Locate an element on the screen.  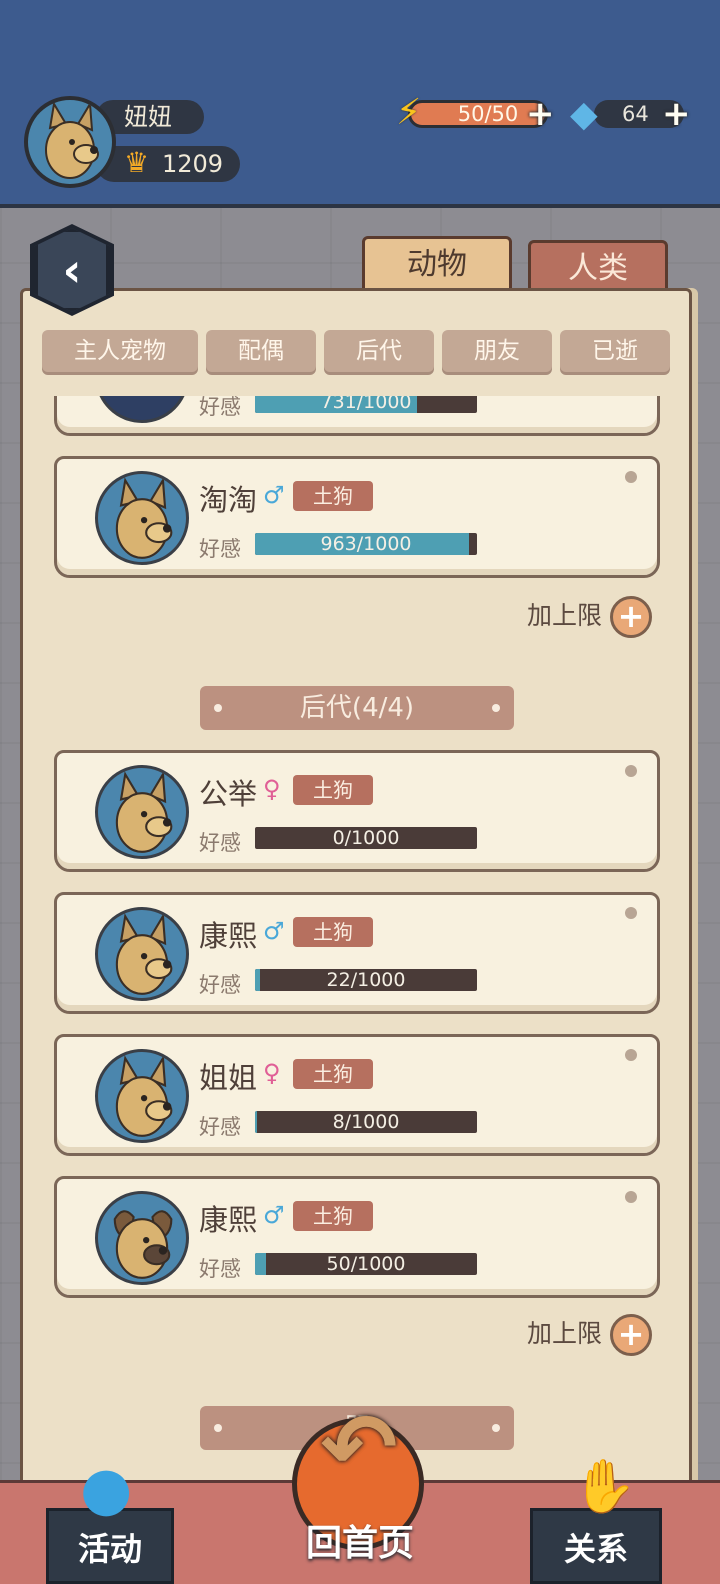
affinity-bar: 50/1000 is located at coordinates (366, 1264).